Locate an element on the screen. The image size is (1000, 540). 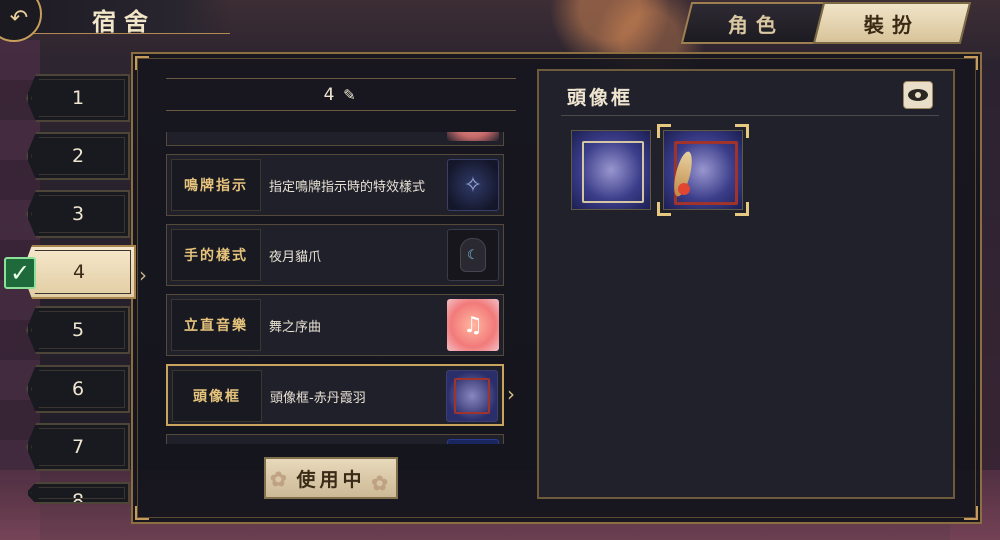
tab-dress-up-label: 裝扮 is located at coordinates (892, 24).